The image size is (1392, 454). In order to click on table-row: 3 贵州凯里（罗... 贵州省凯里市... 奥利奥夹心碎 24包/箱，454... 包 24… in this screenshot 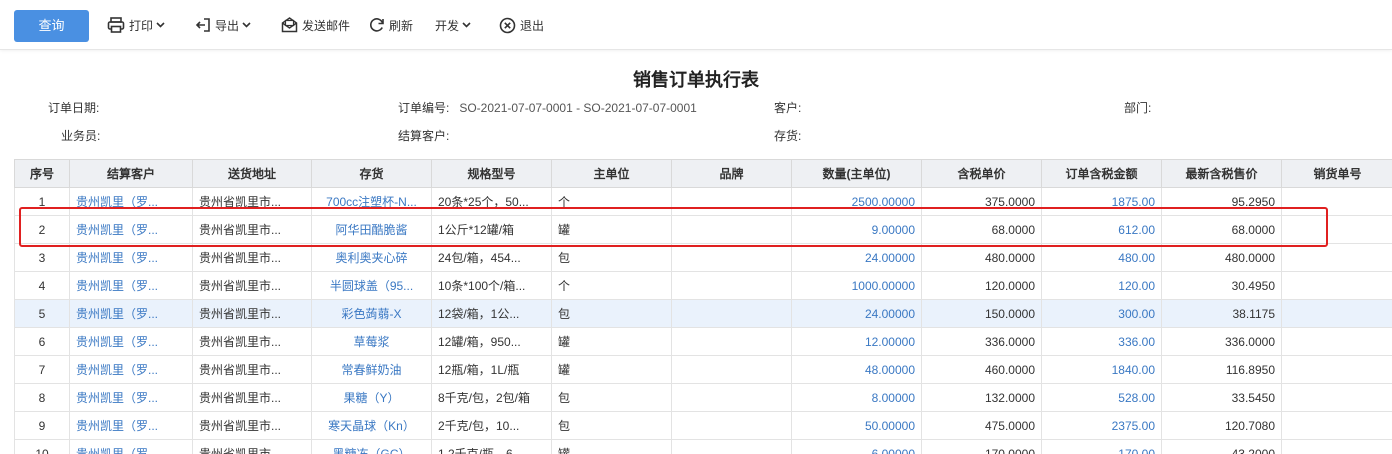, I will do `click(703, 257)`.